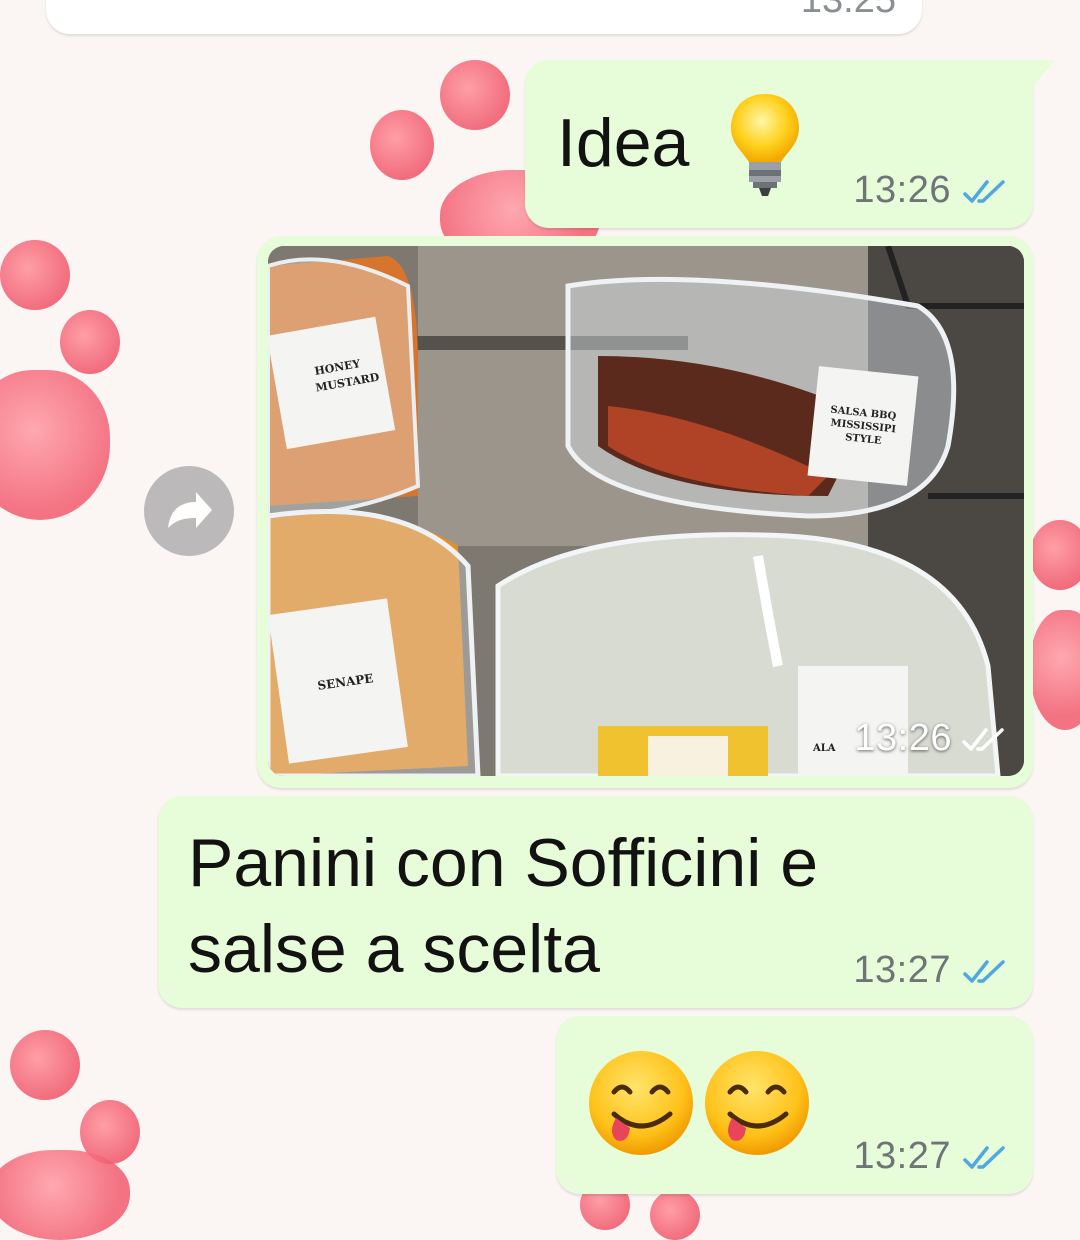 Image resolution: width=1080 pixels, height=1240 pixels. I want to click on previous-message-bubble: 13:25, so click(484, 17).